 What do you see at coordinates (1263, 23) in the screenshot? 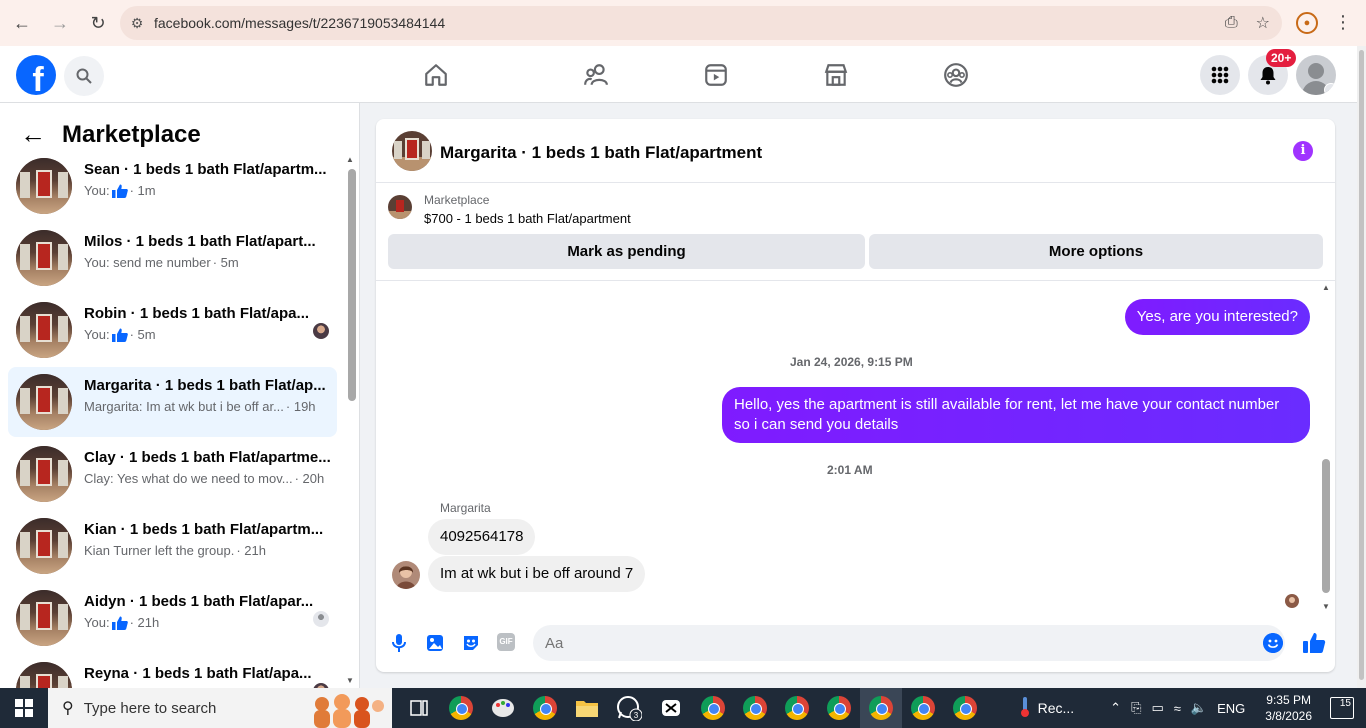
I see `bookmark-star-icon: ☆` at bounding box center [1263, 23].